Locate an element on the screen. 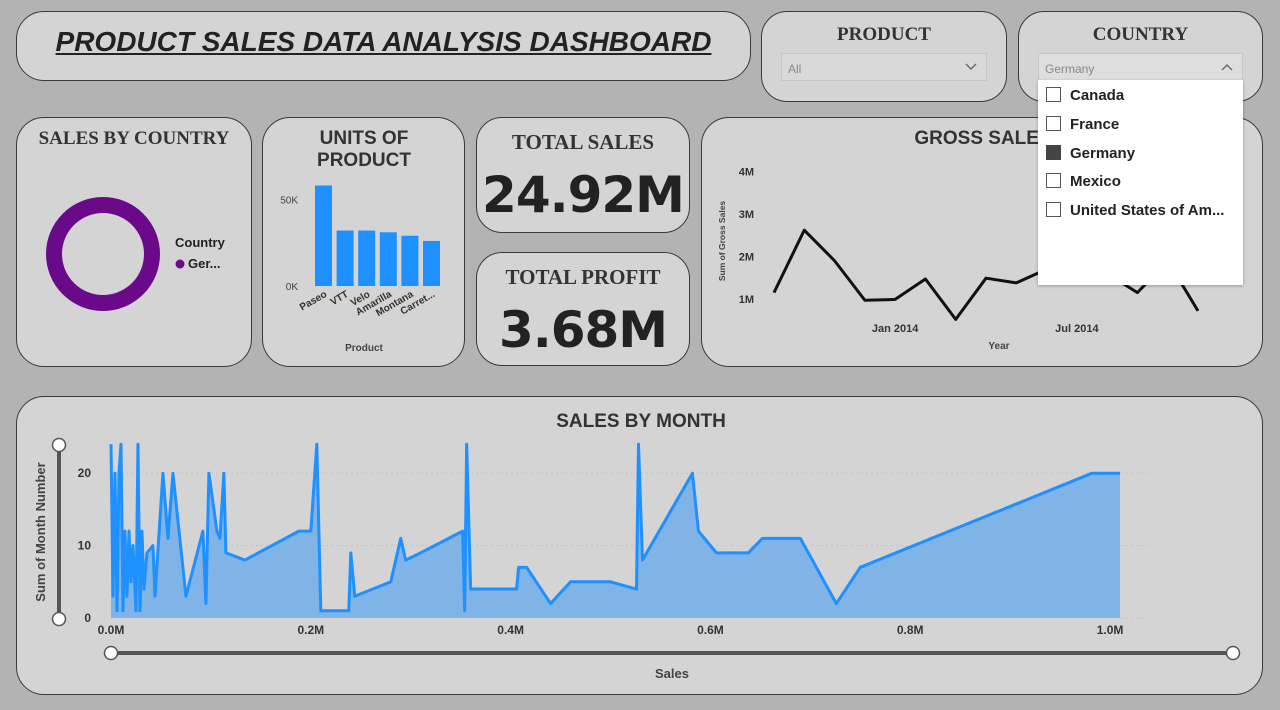 This screenshot has height=710, width=1280. donut-slice-germany is located at coordinates (103, 254).